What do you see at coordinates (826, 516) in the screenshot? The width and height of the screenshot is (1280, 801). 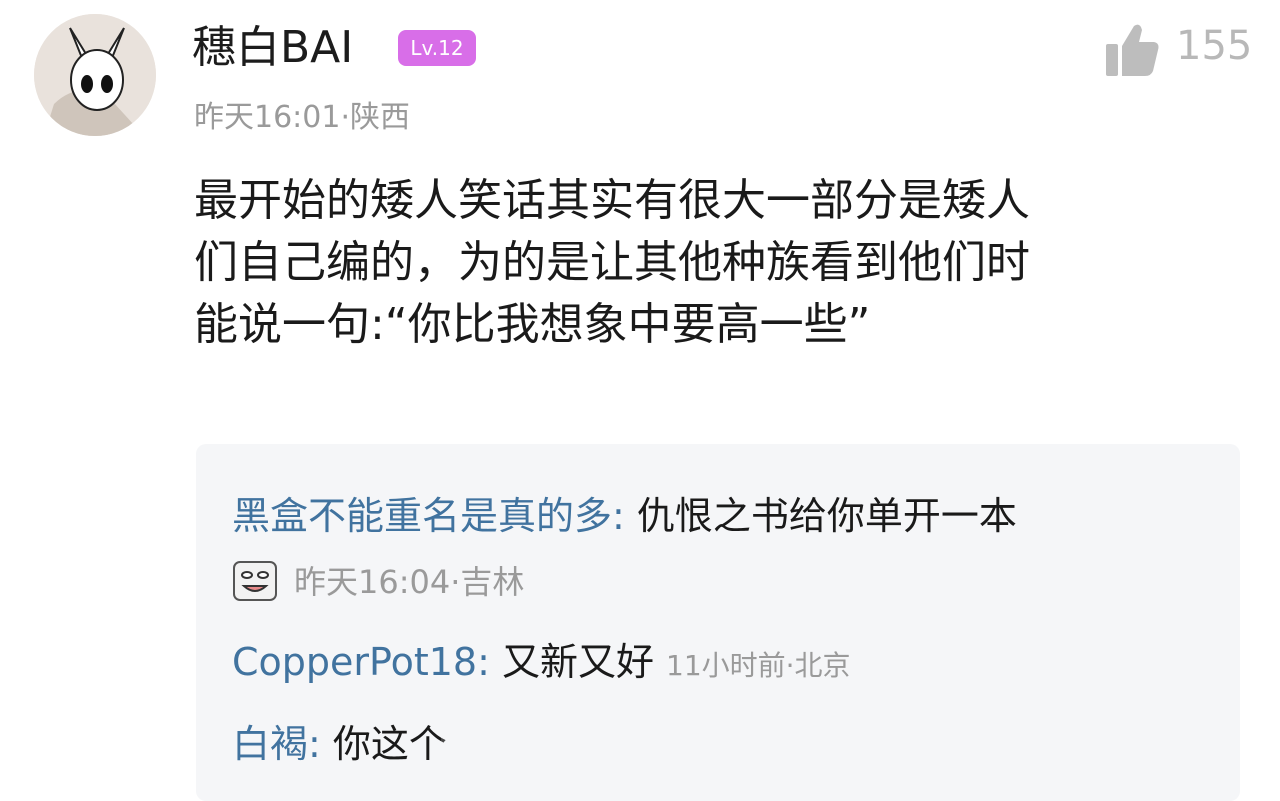 I see `reply-text: 仇恨之书给你单开一本` at bounding box center [826, 516].